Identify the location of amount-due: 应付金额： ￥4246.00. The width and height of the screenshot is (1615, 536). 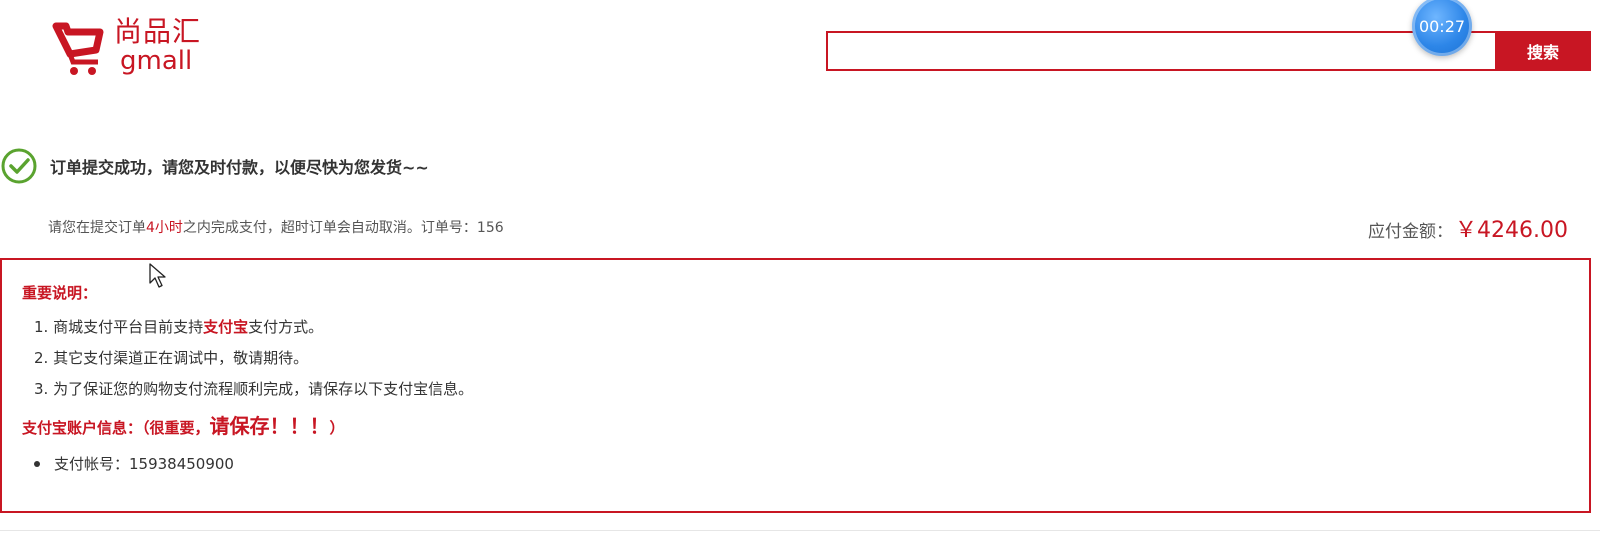
(1468, 228).